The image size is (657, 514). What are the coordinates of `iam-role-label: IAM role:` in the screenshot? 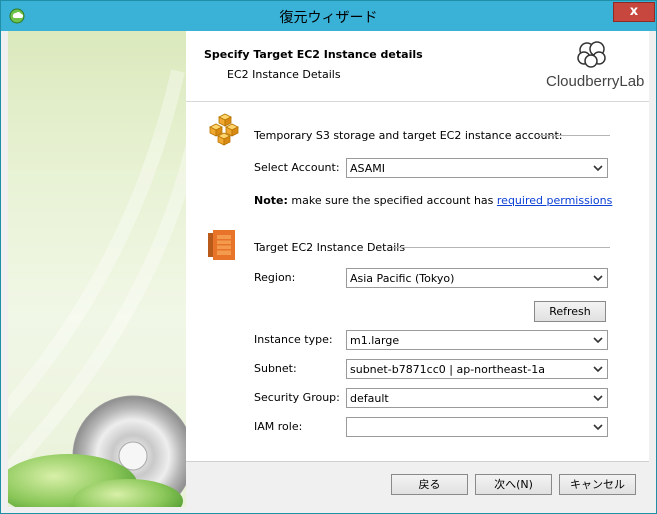 It's located at (278, 426).